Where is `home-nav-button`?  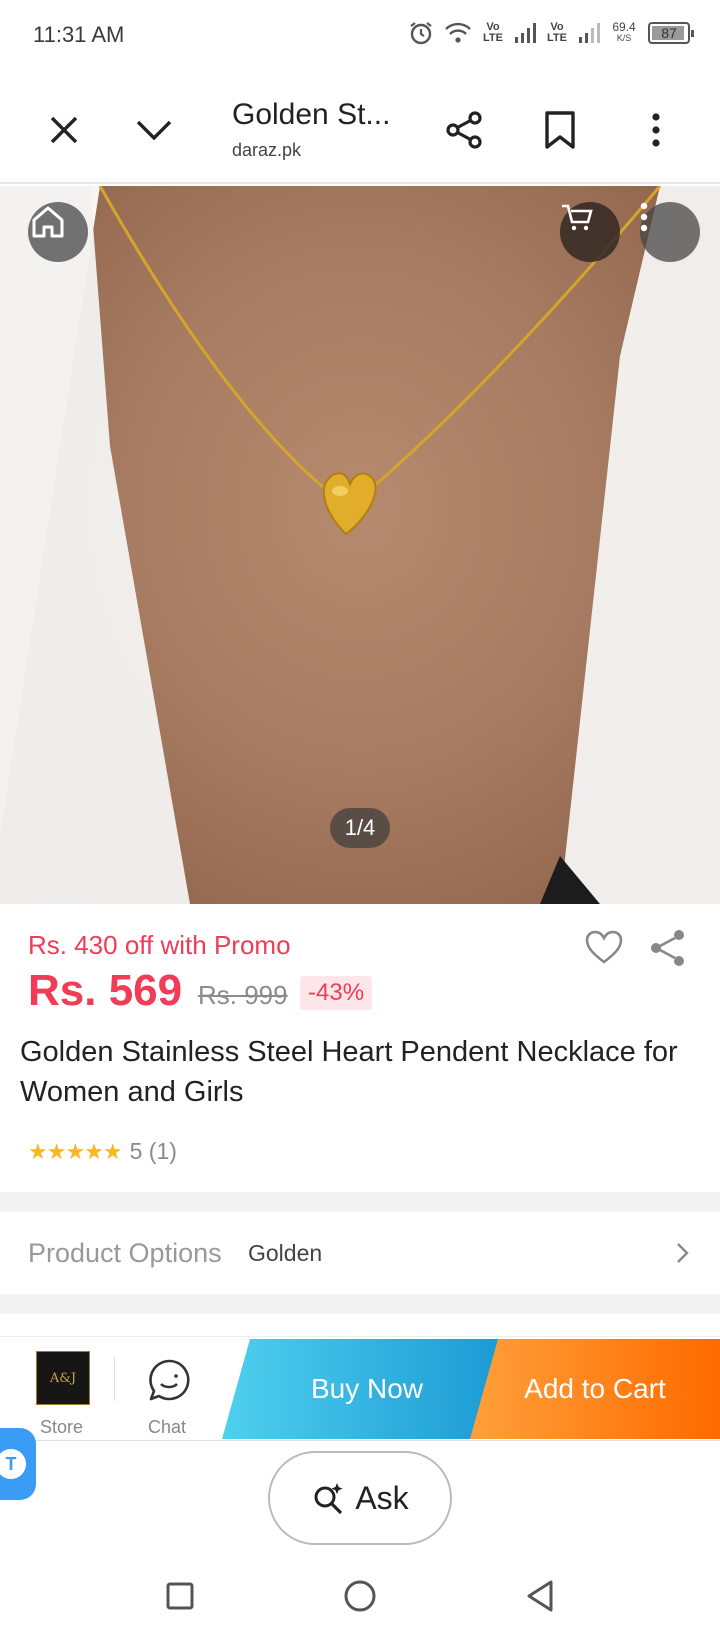 home-nav-button is located at coordinates (360, 1596).